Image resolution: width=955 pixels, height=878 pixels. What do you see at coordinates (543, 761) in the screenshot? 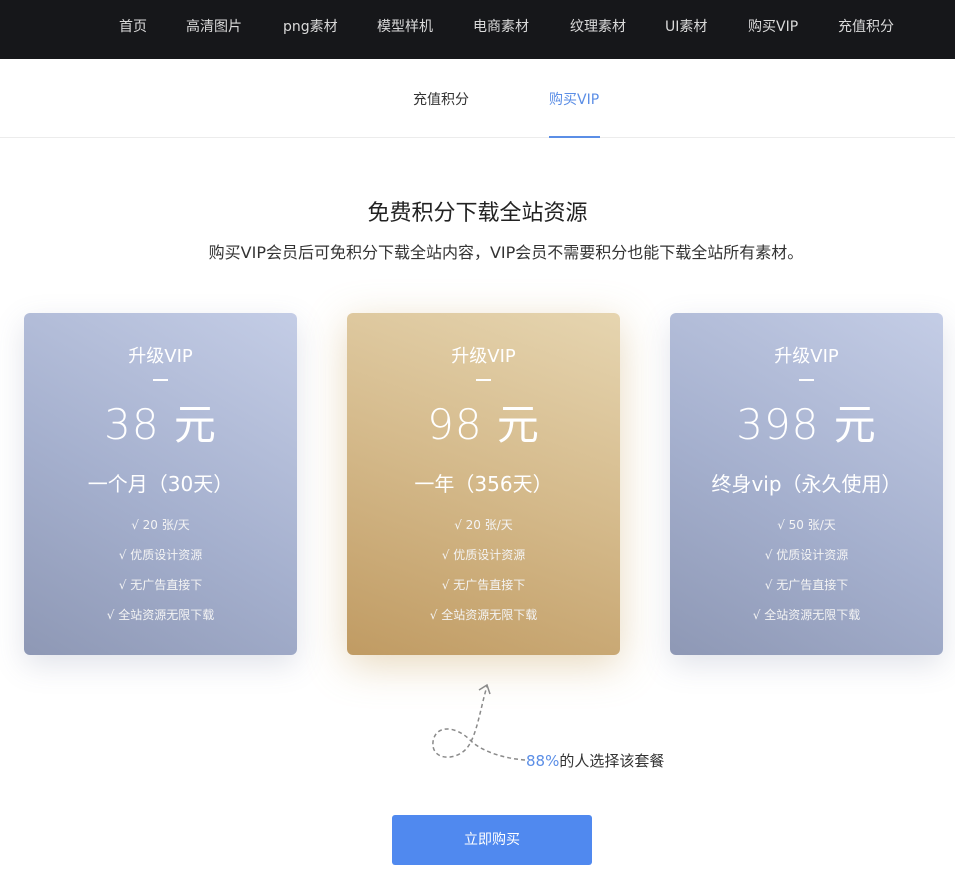
I see `popularity-percent: 88%` at bounding box center [543, 761].